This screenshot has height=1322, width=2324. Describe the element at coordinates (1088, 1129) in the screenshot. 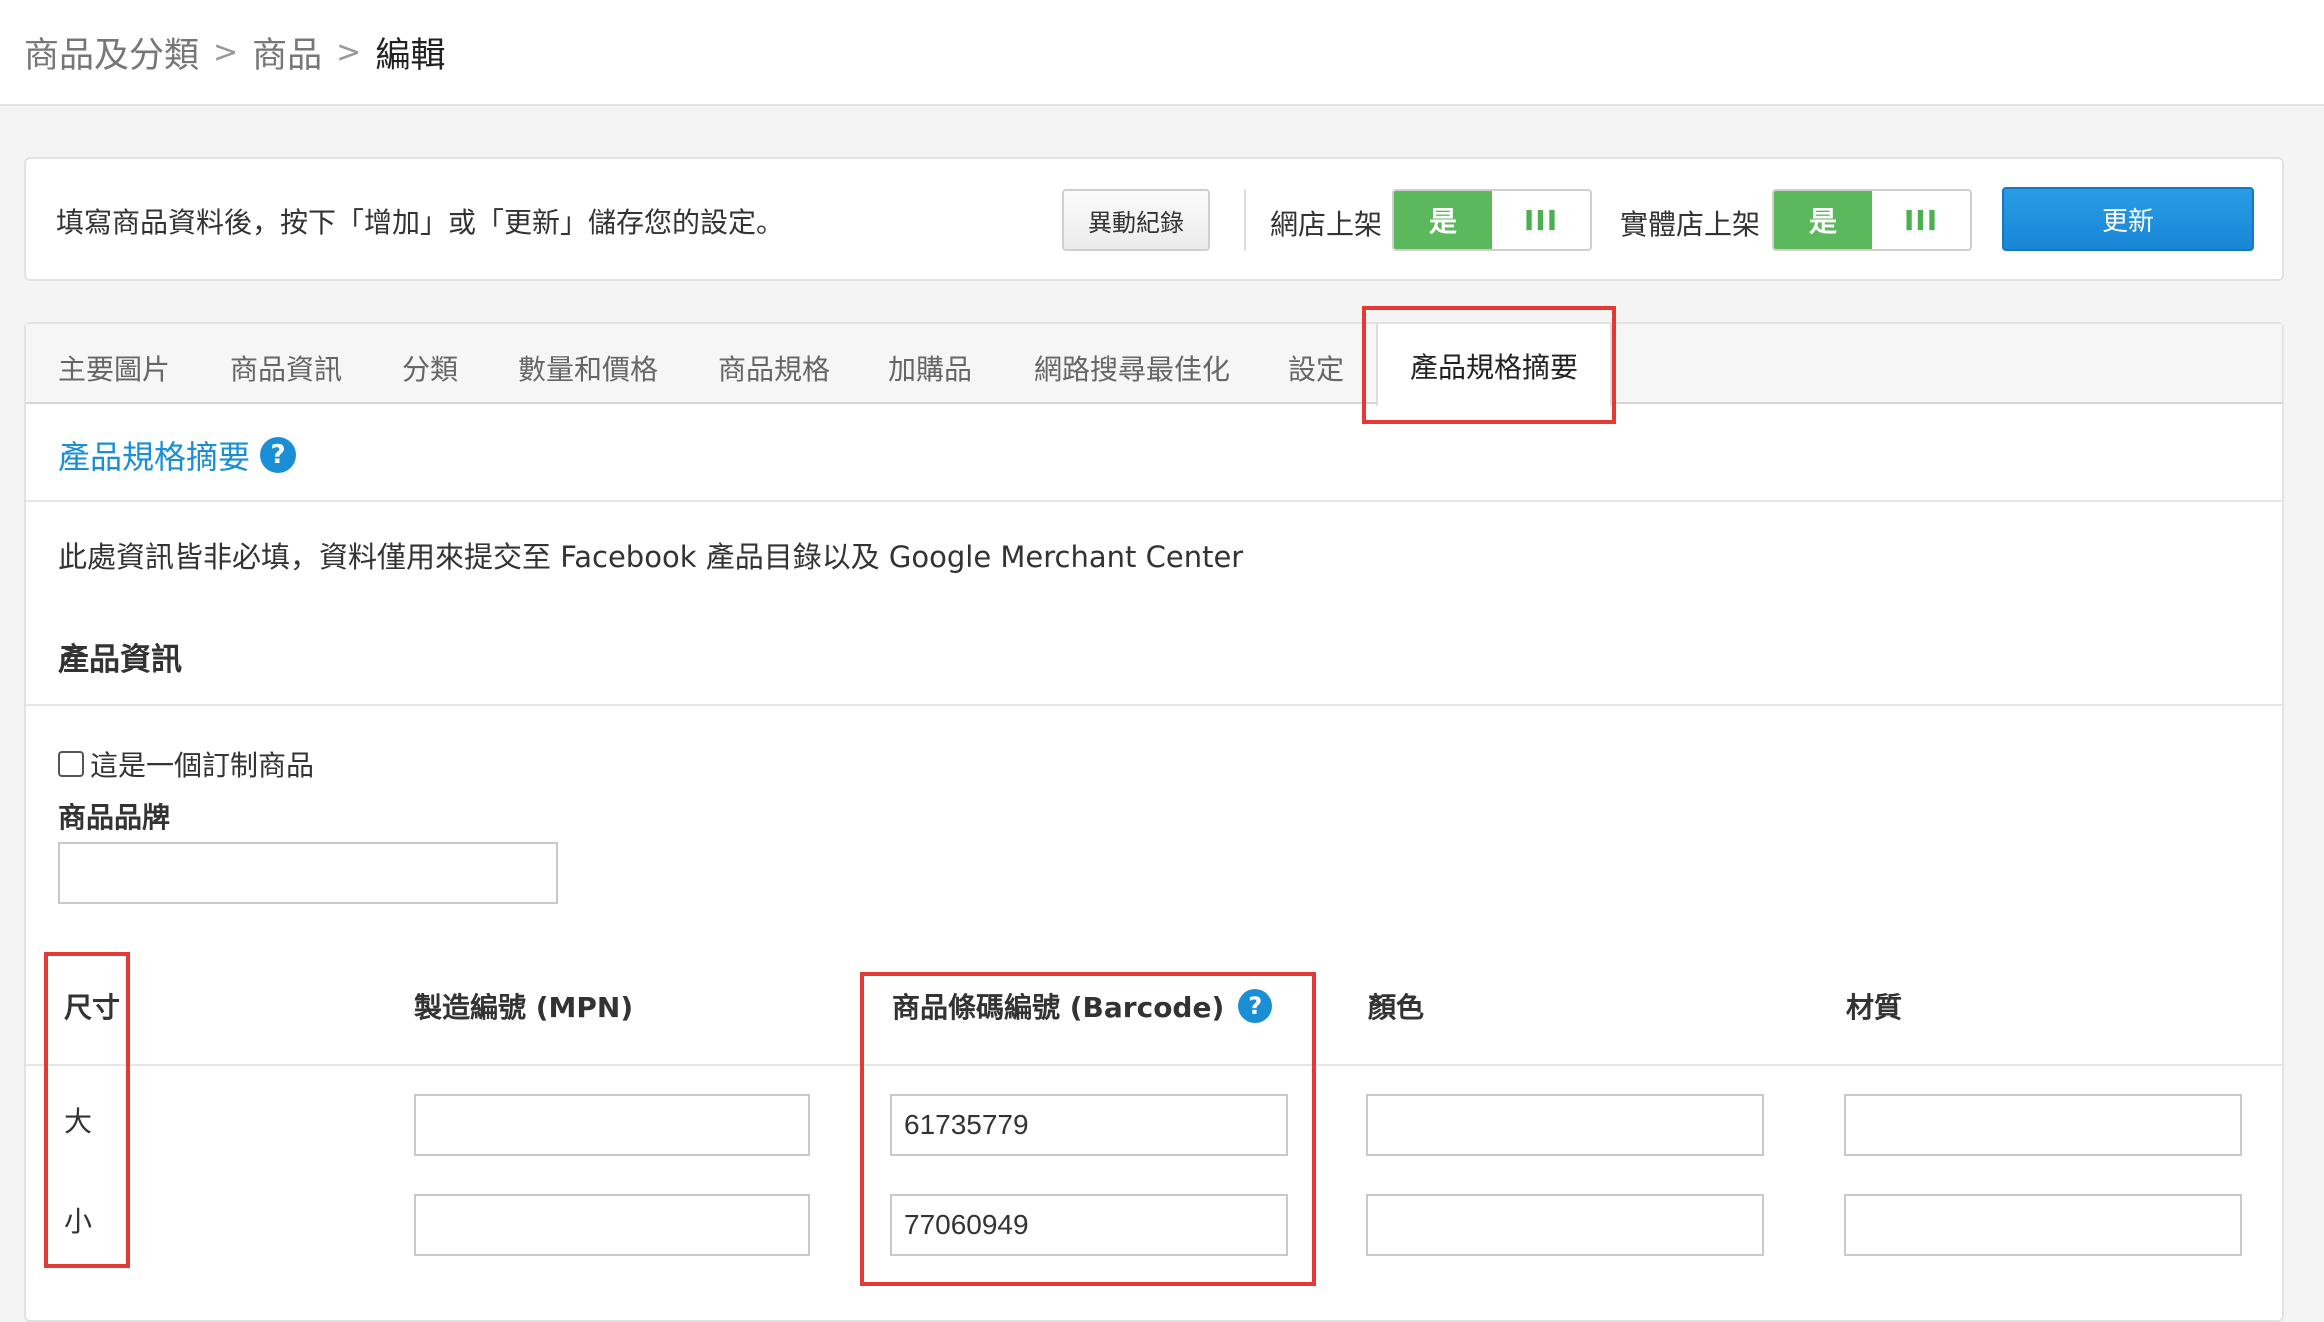

I see `barcode-column-highlight` at that location.